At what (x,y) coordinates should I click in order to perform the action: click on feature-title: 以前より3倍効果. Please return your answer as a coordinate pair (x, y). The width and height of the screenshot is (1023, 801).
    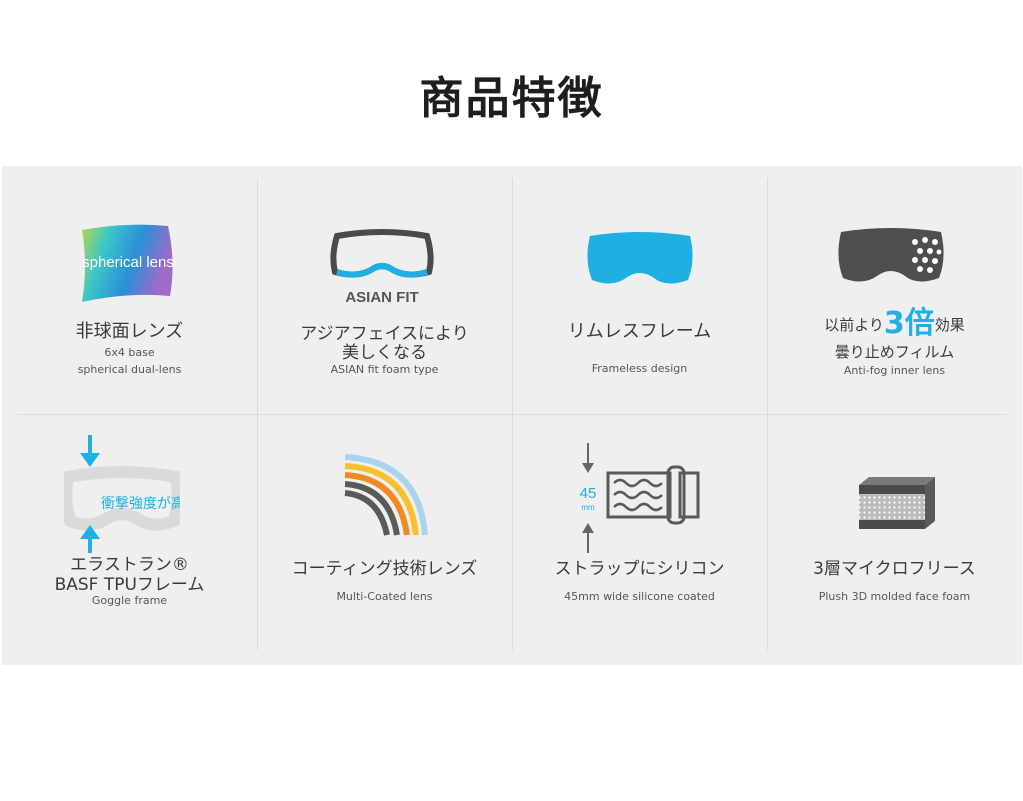
    Looking at the image, I should click on (894, 324).